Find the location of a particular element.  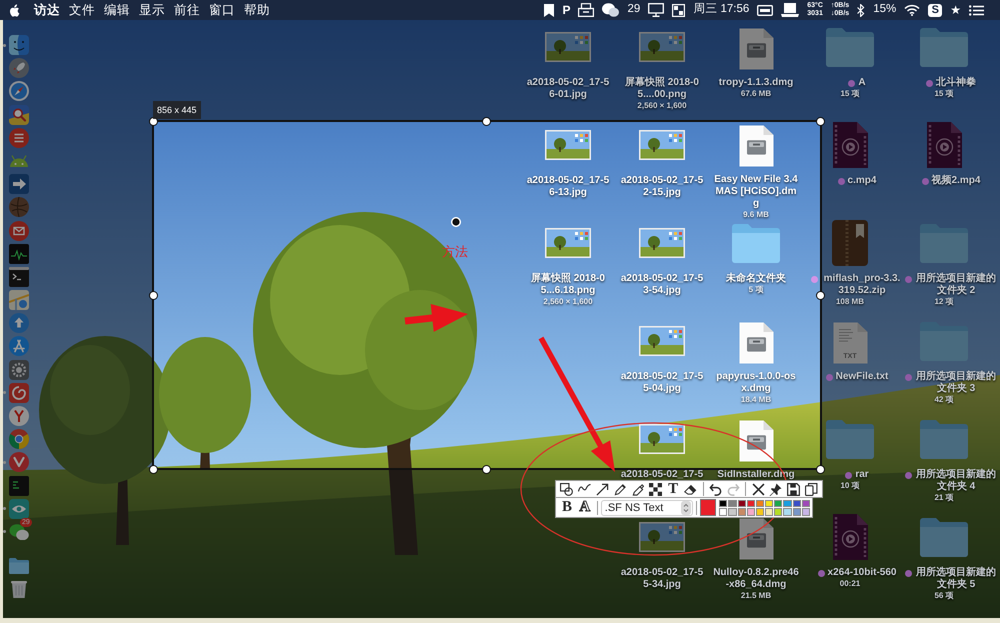

zip-archive-icon is located at coordinates (850, 243).